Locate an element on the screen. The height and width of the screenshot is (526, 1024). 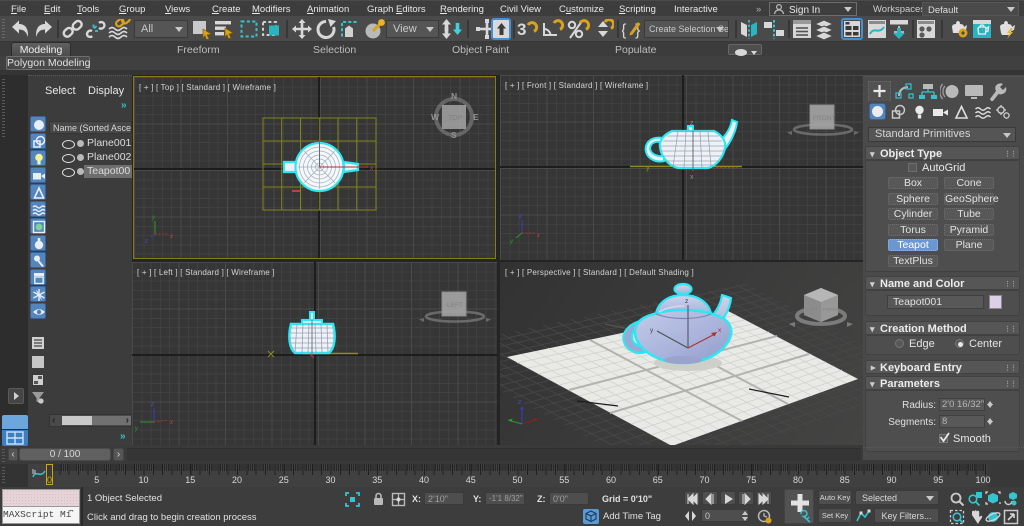
svg-text: S is located at coordinates (454, 135).